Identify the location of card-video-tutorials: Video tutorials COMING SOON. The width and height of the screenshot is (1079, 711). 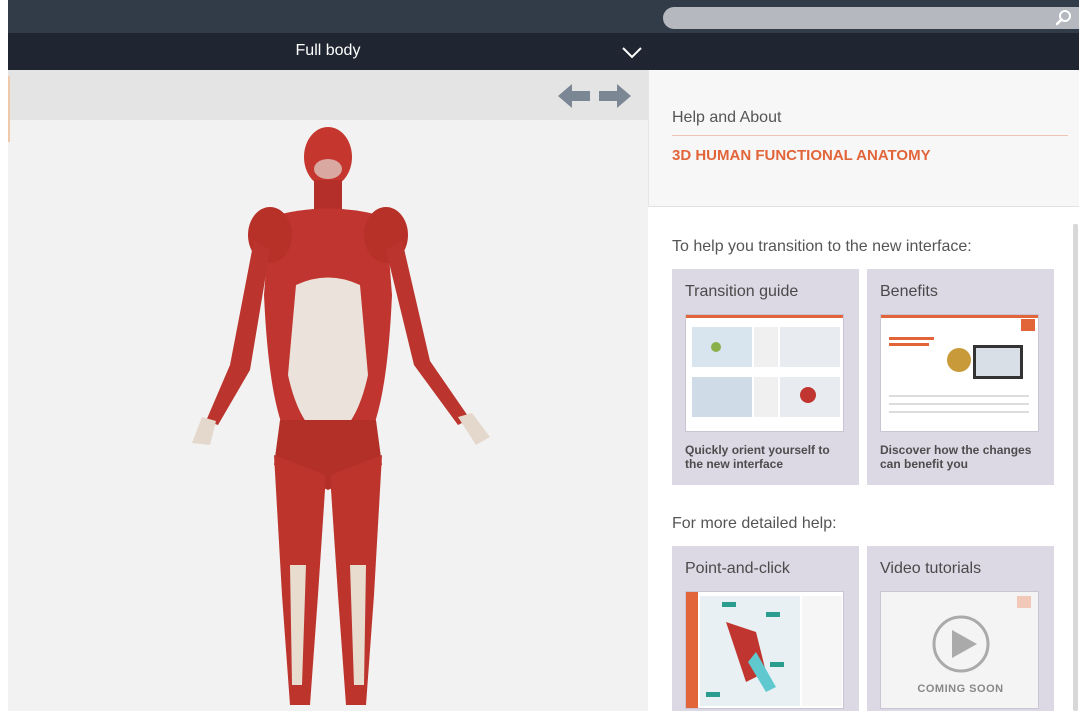
(960, 628).